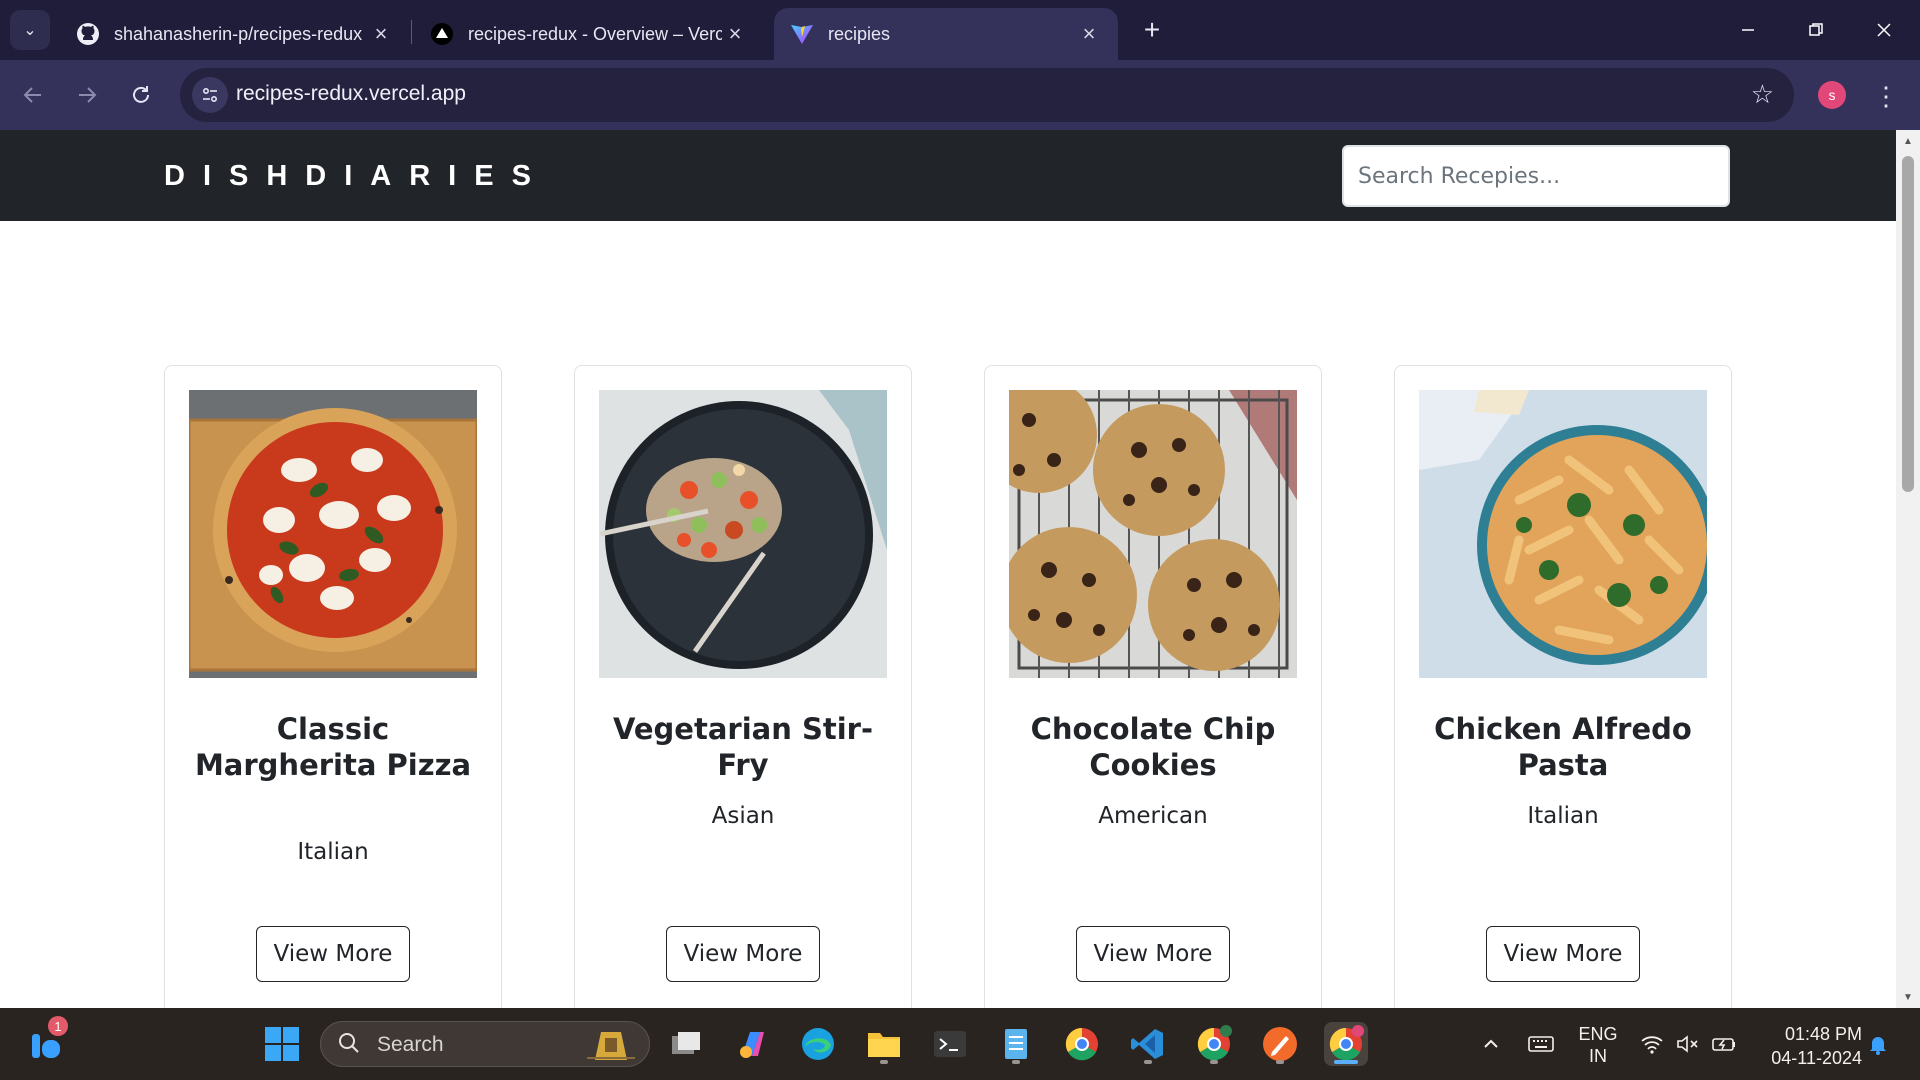 The width and height of the screenshot is (1920, 1080). I want to click on show-hidden-icons-chevron-icon, so click(1491, 1044).